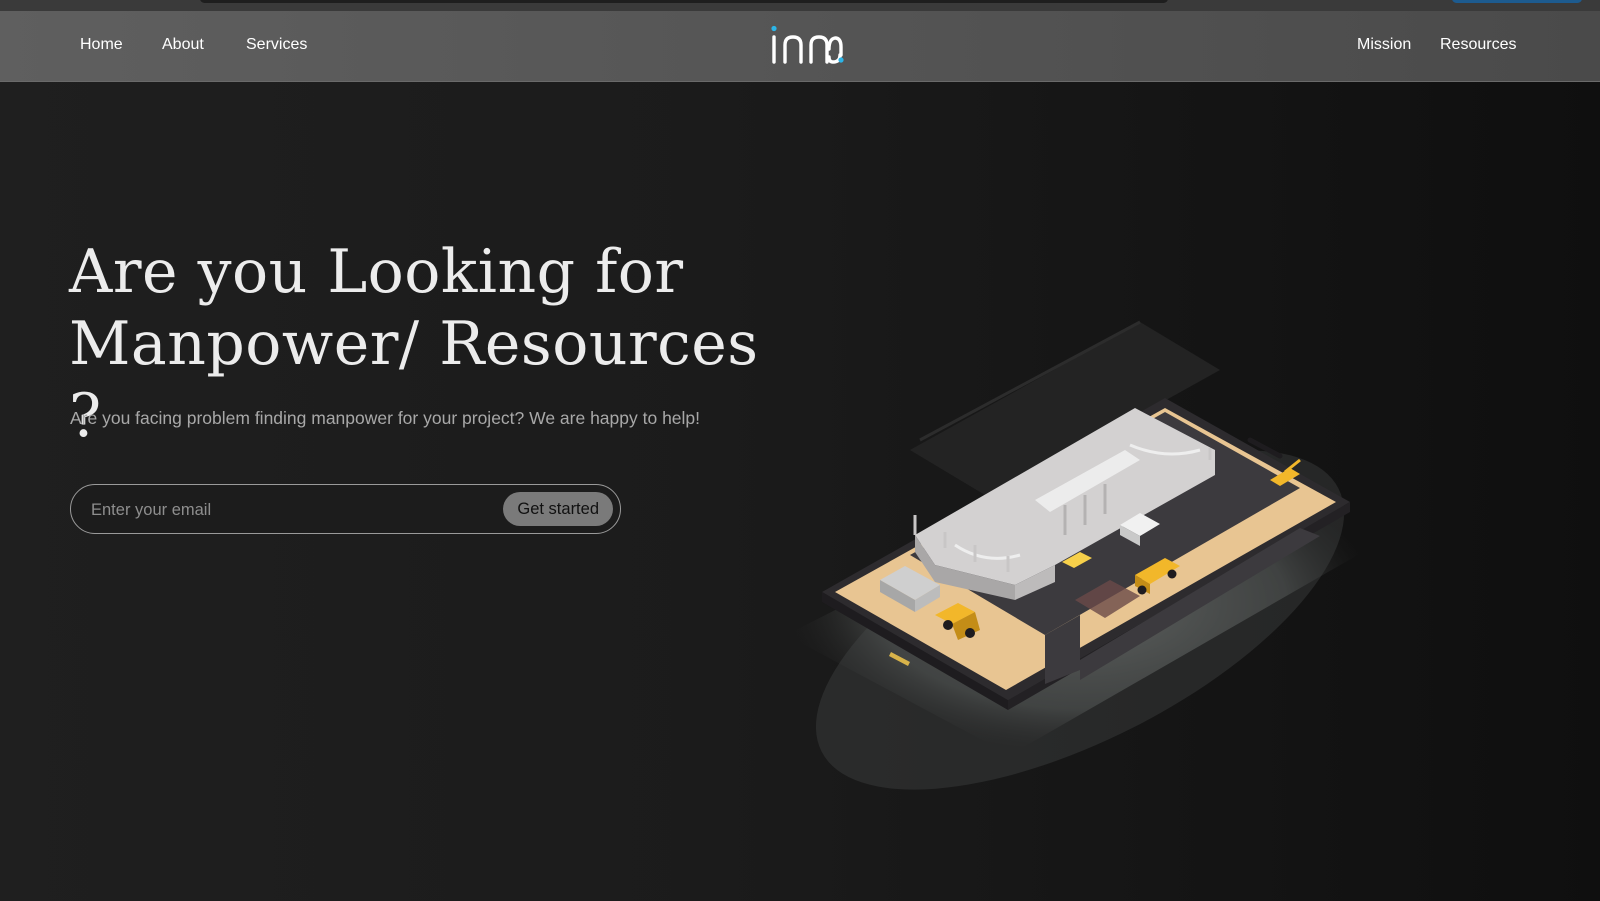 The height and width of the screenshot is (901, 1600). I want to click on nav-resources-link: Resources, so click(1478, 45).